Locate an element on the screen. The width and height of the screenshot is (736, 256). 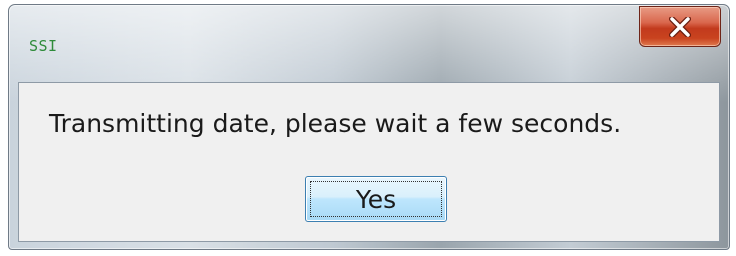
window-title: SSI is located at coordinates (43, 46).